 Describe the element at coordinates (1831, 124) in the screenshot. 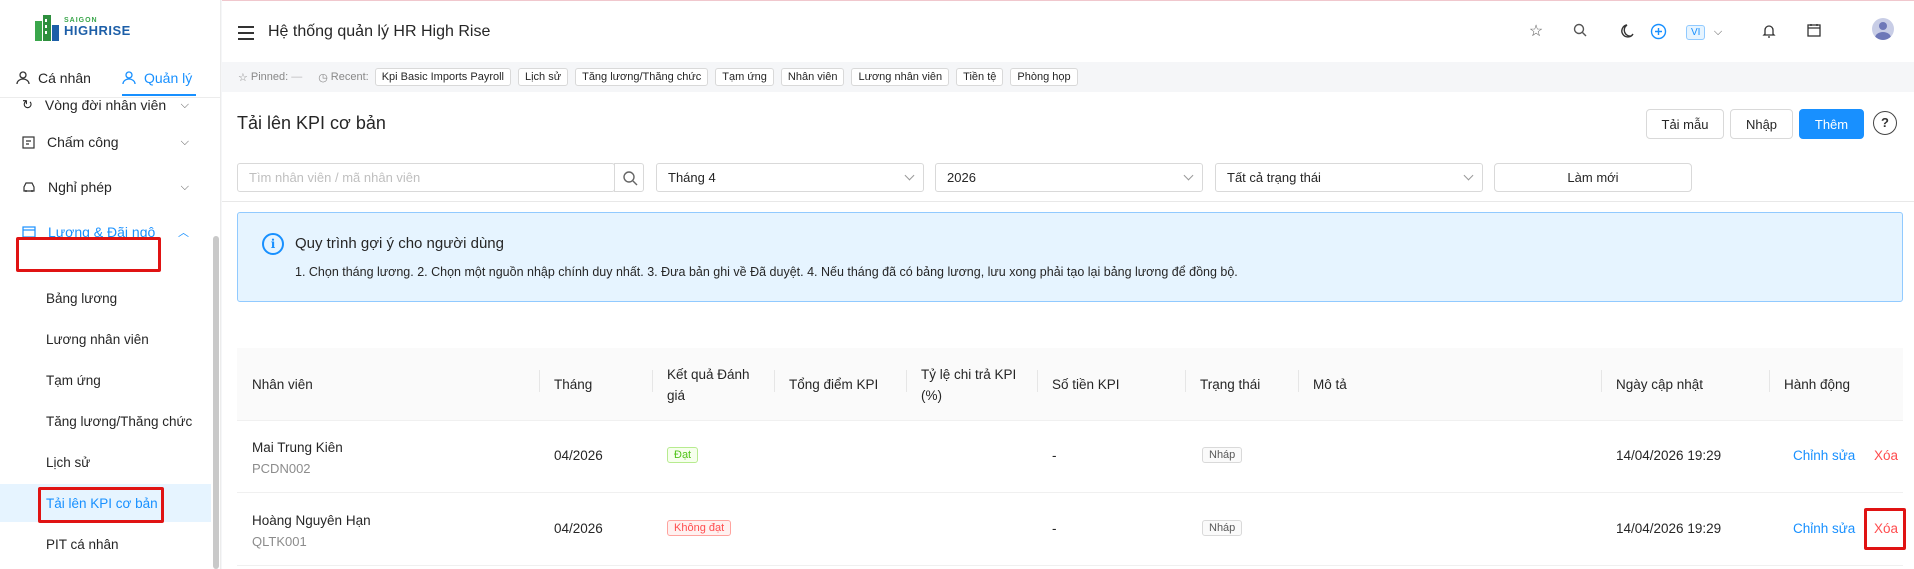

I see `add-button: Thêm` at that location.